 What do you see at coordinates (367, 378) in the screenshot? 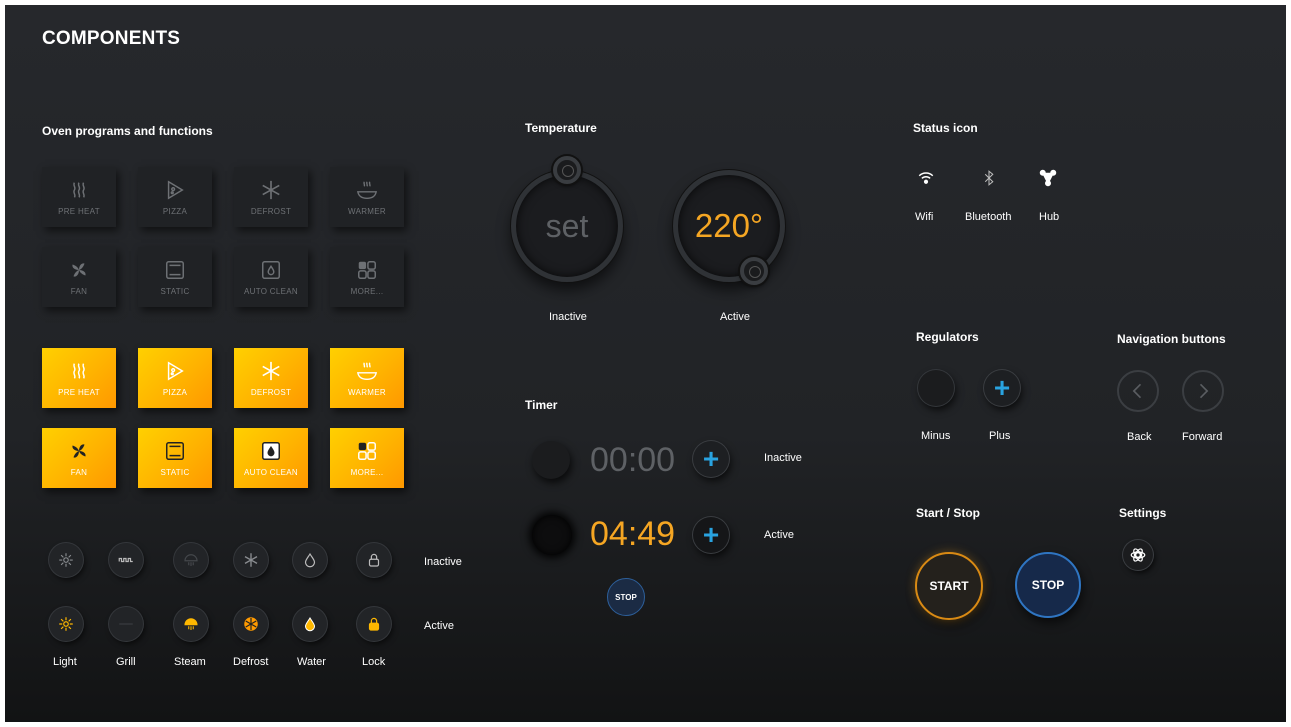
I see `program-tile-warmer-active: WARMER` at bounding box center [367, 378].